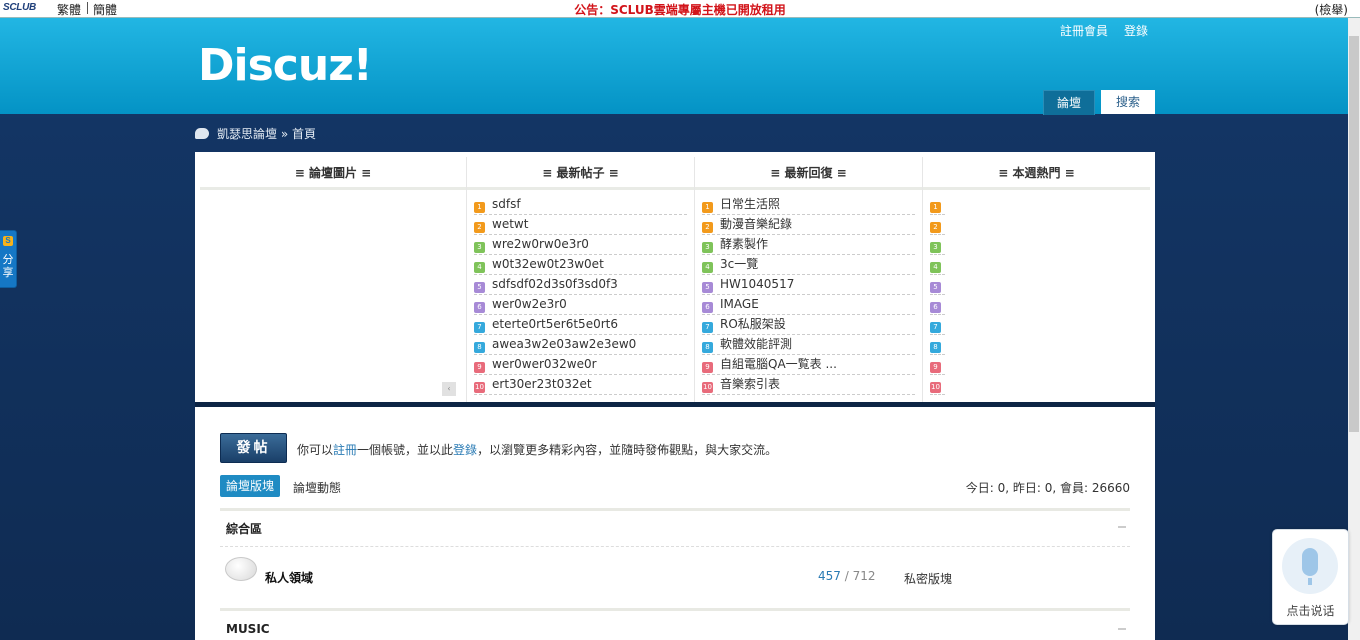 This screenshot has height=640, width=1360. What do you see at coordinates (333, 173) in the screenshot?
I see `column-title: ≡ 論壇圖片 ≡` at bounding box center [333, 173].